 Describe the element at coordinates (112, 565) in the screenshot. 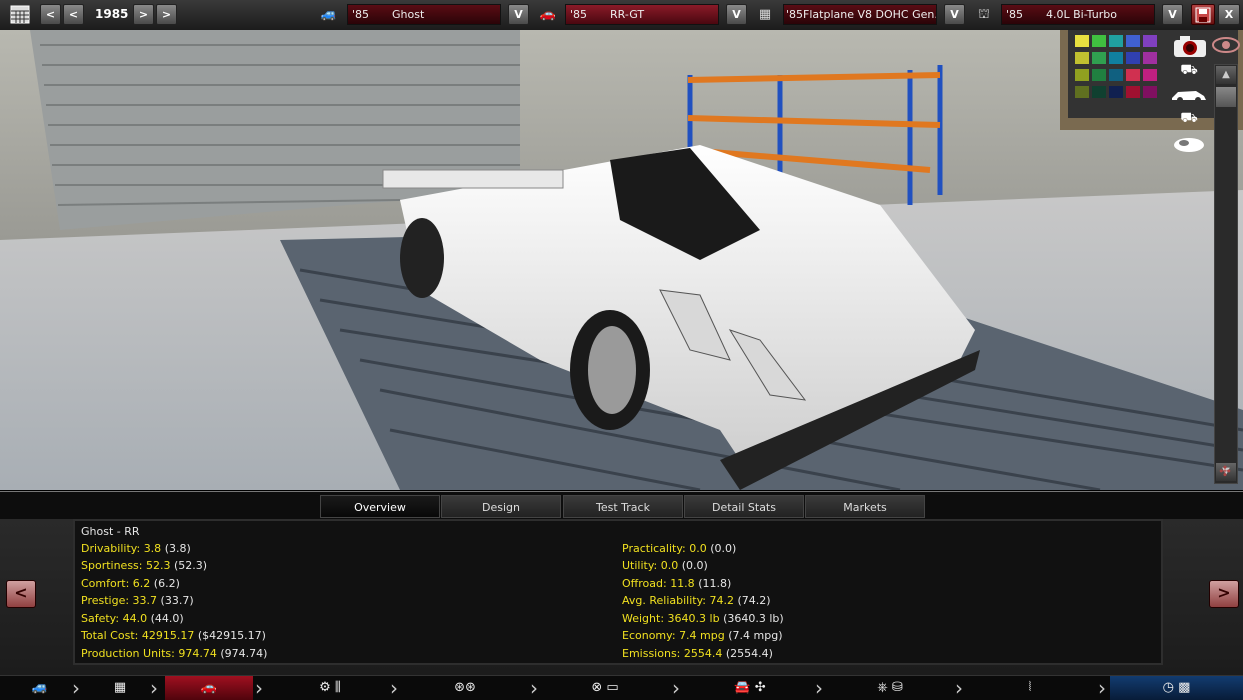

I see `stat-label: Sportiness:` at that location.